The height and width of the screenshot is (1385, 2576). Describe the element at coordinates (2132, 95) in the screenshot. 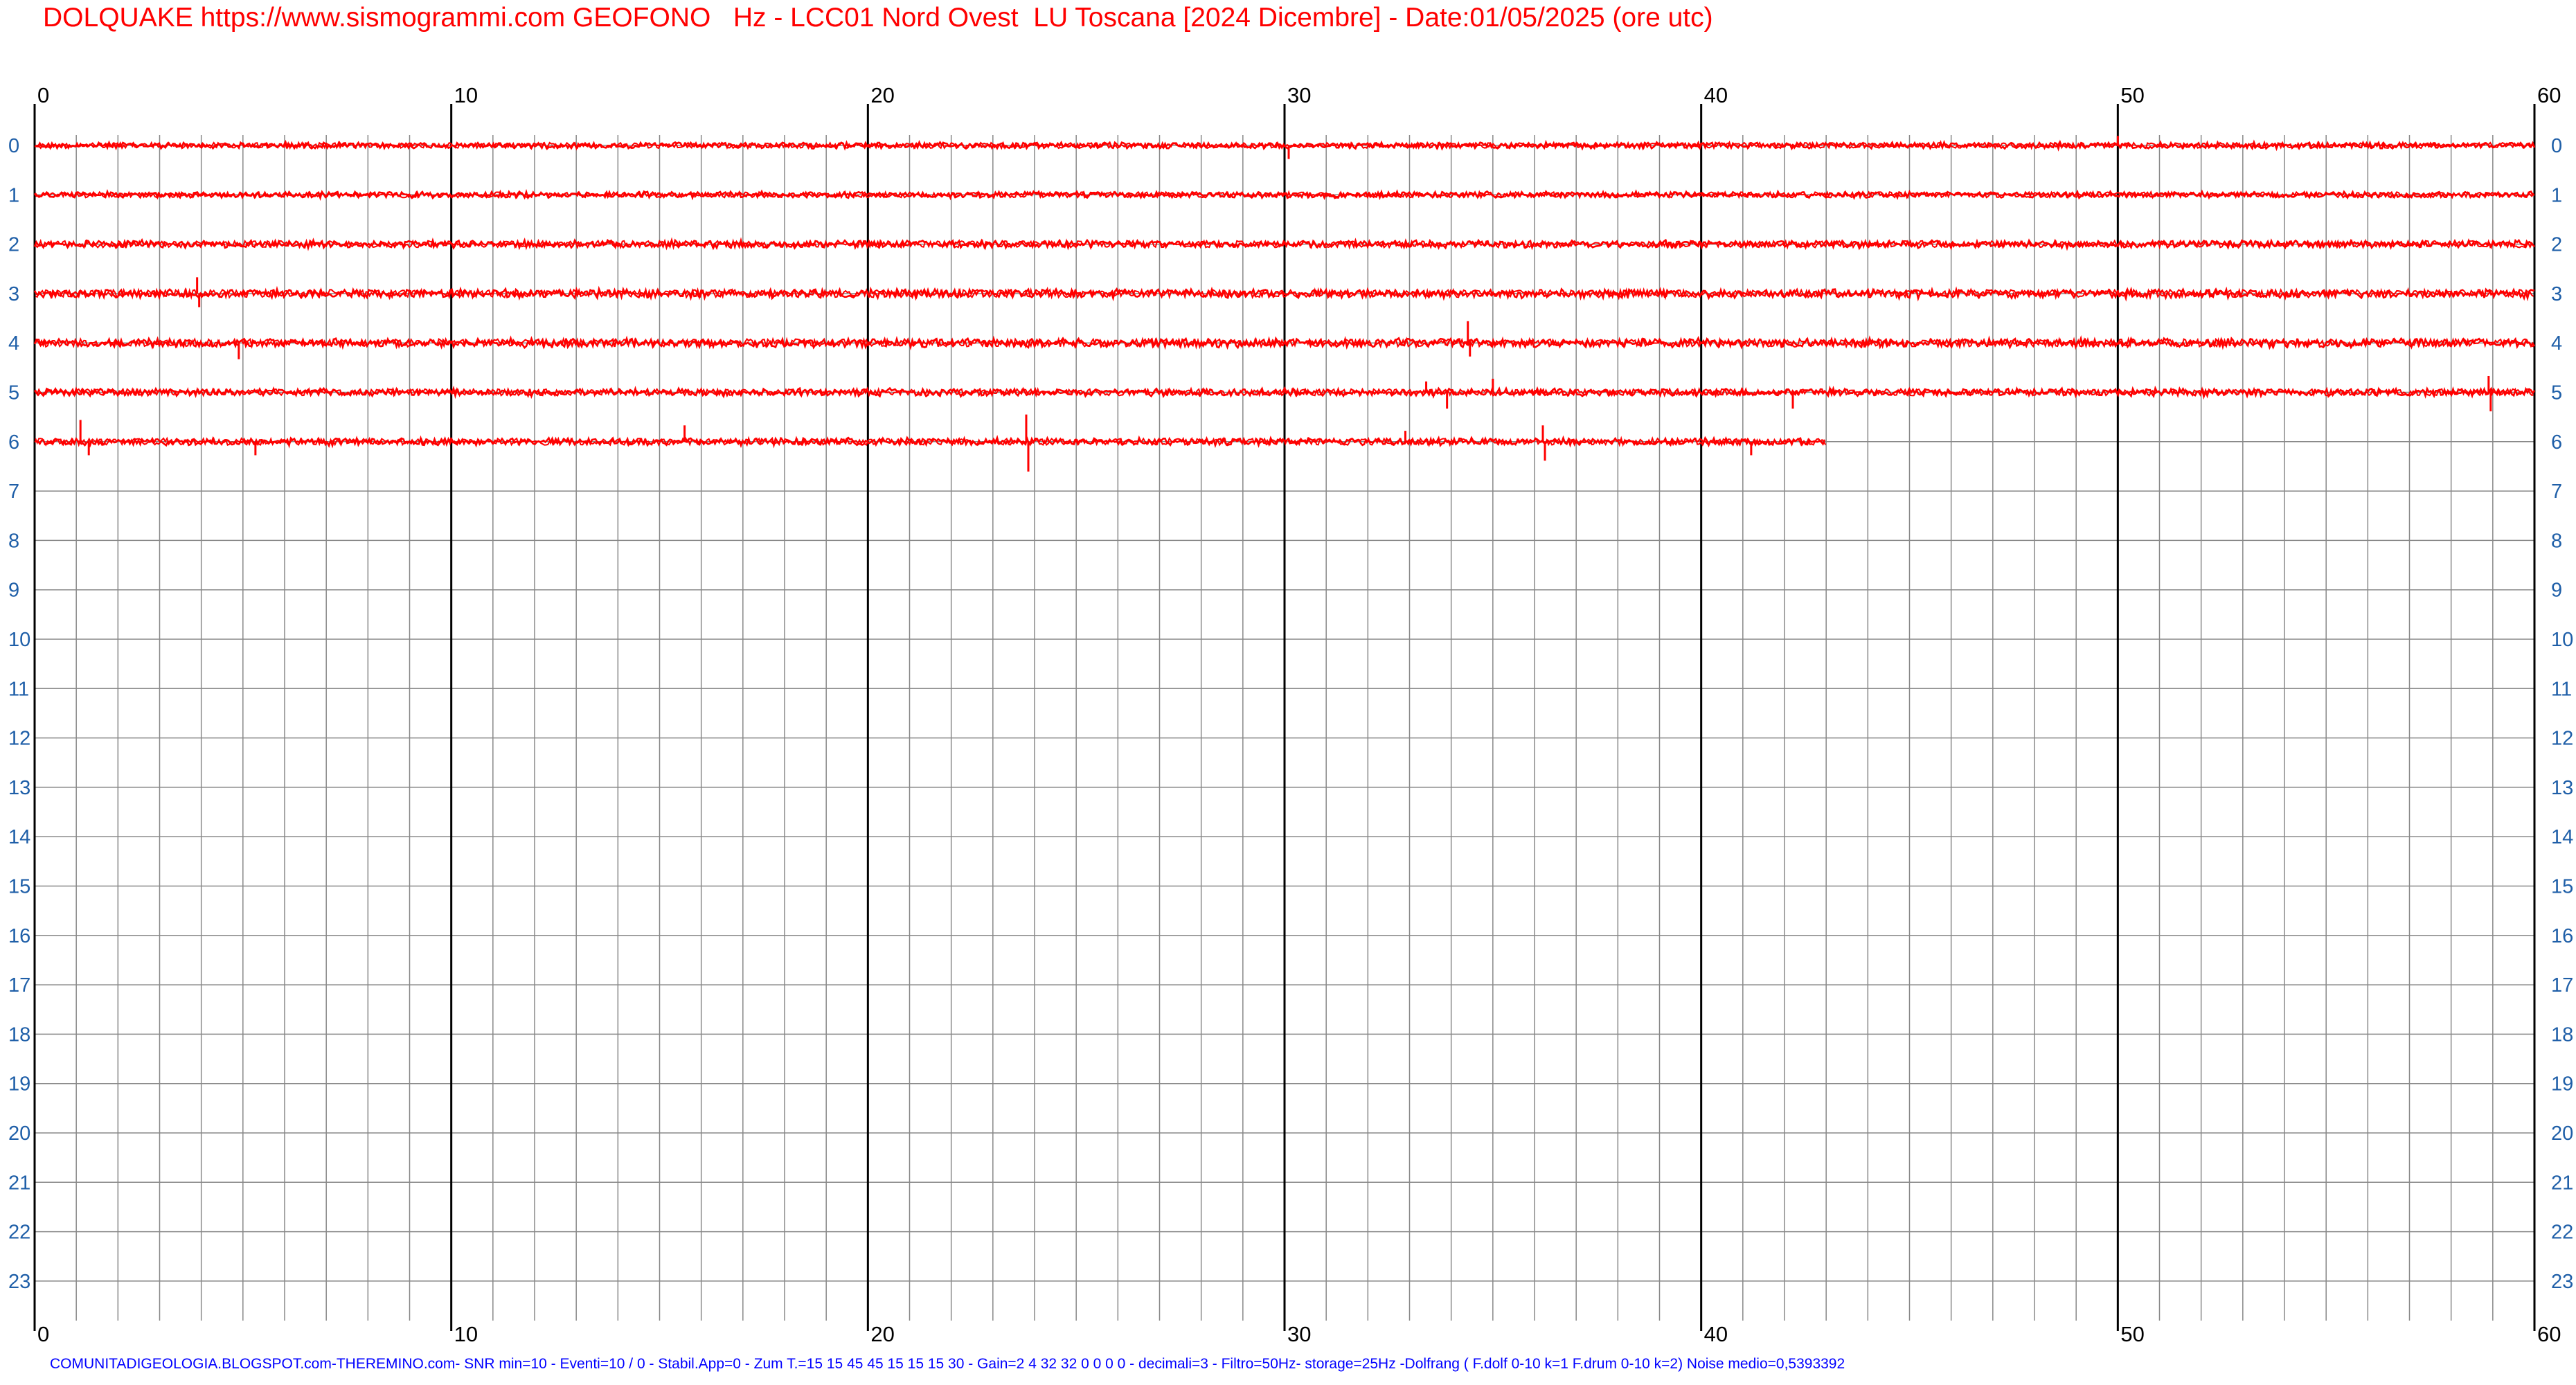

I see `x-tick-label-top: 50` at that location.